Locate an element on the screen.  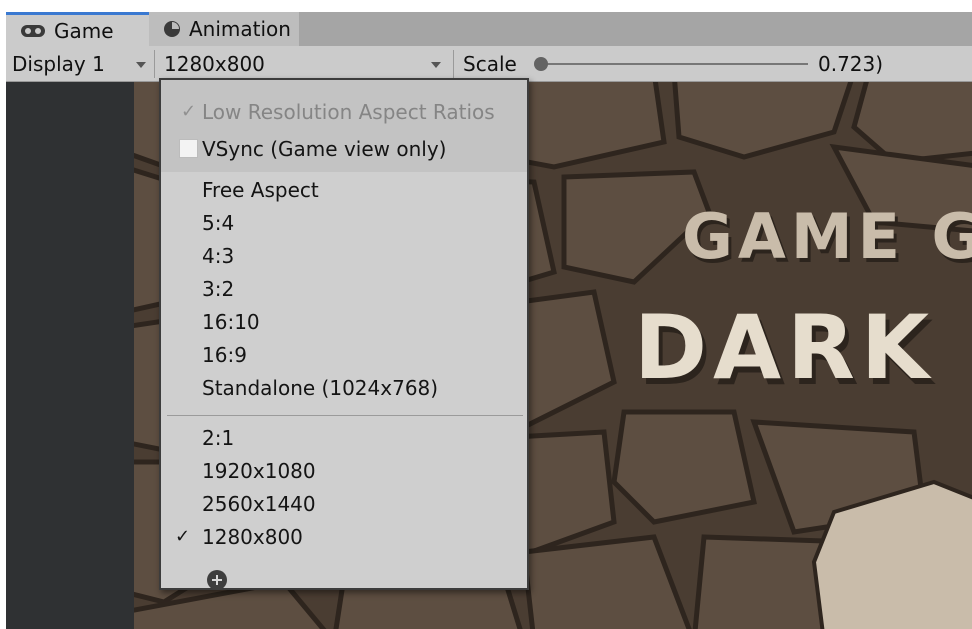
gamepad-icon is located at coordinates (33, 30).